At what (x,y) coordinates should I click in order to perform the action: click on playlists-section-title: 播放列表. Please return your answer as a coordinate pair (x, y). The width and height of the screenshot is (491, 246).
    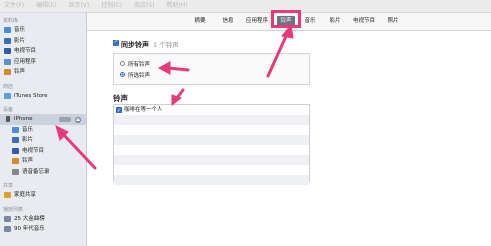
    Looking at the image, I should click on (13, 209).